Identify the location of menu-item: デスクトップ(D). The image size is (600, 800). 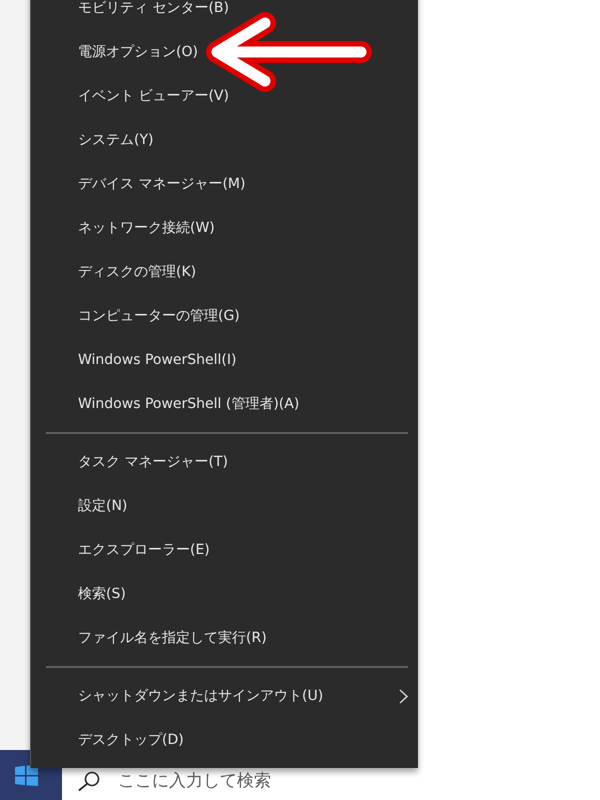
(224, 740).